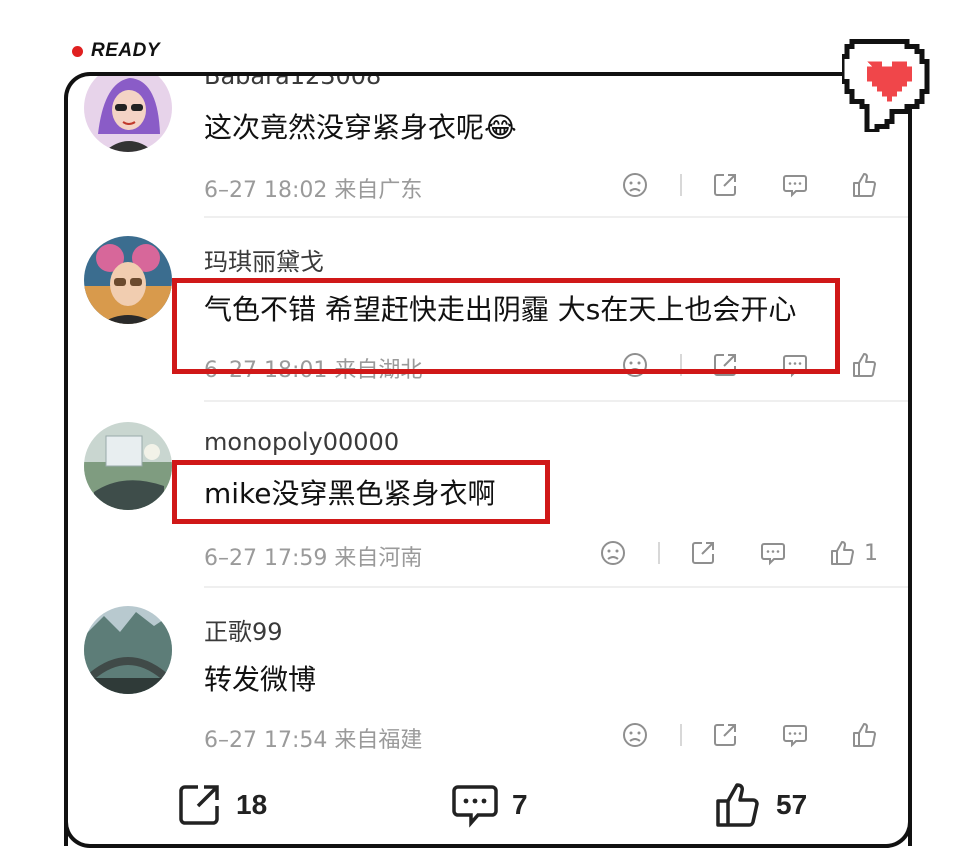 The image size is (960, 848). I want to click on status-indicator: READY, so click(116, 51).